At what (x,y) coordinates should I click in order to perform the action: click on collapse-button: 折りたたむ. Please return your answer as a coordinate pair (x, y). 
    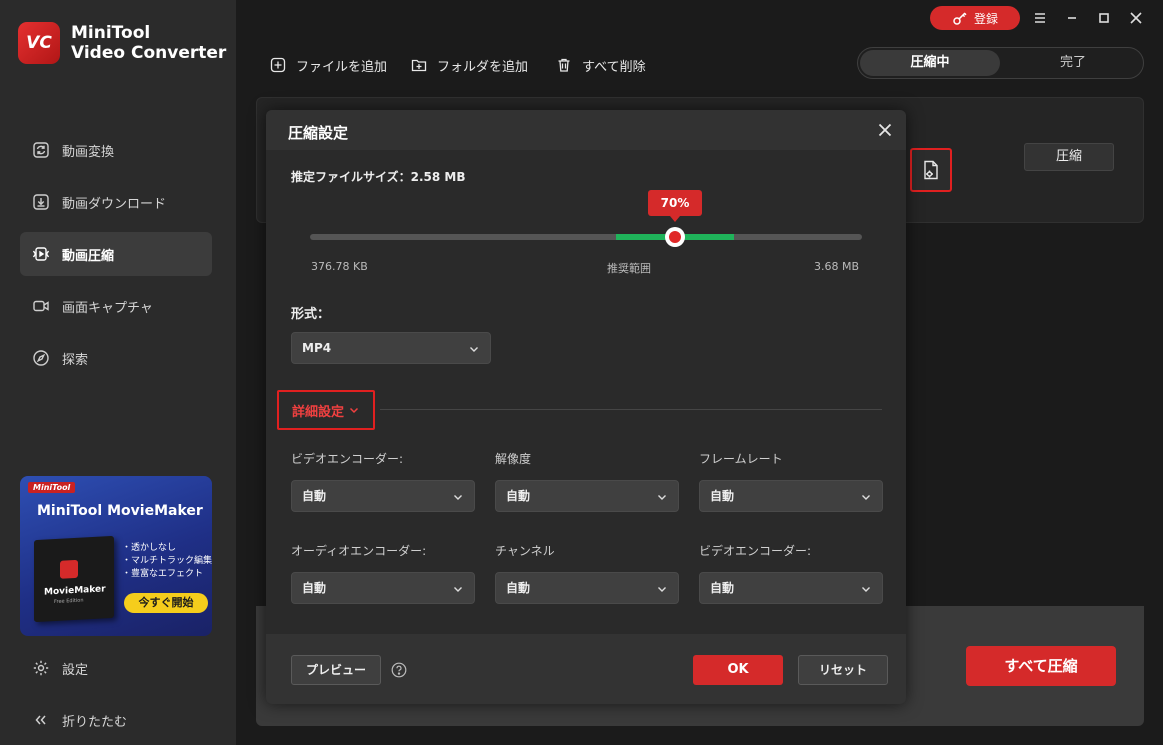
    Looking at the image, I should click on (116, 720).